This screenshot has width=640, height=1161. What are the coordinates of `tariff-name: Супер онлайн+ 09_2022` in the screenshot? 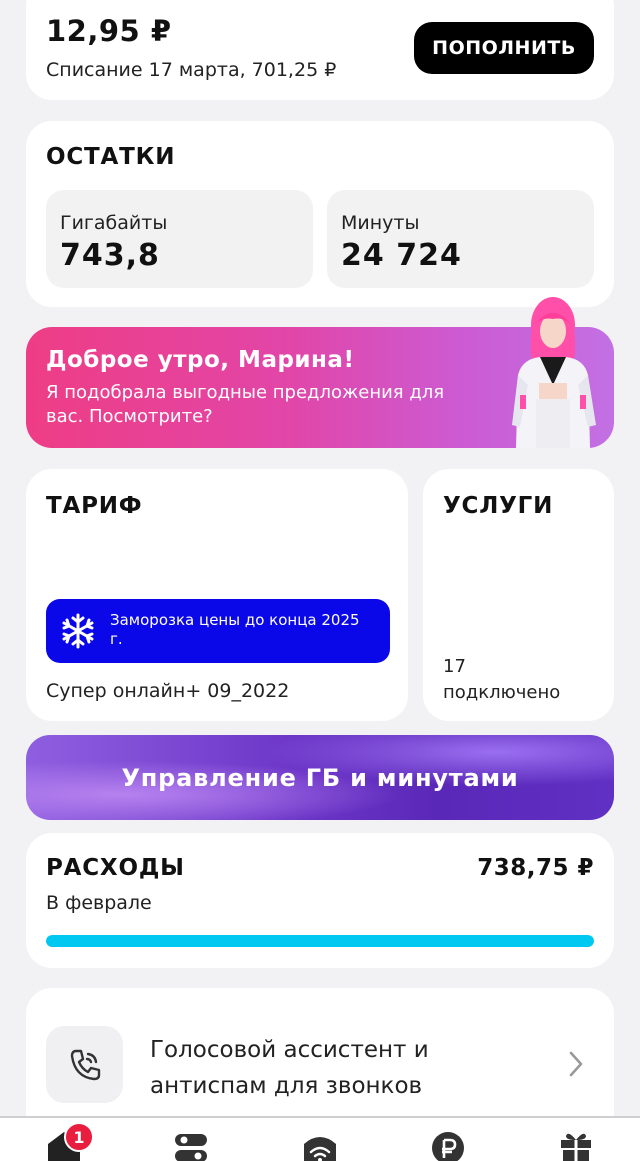 It's located at (168, 691).